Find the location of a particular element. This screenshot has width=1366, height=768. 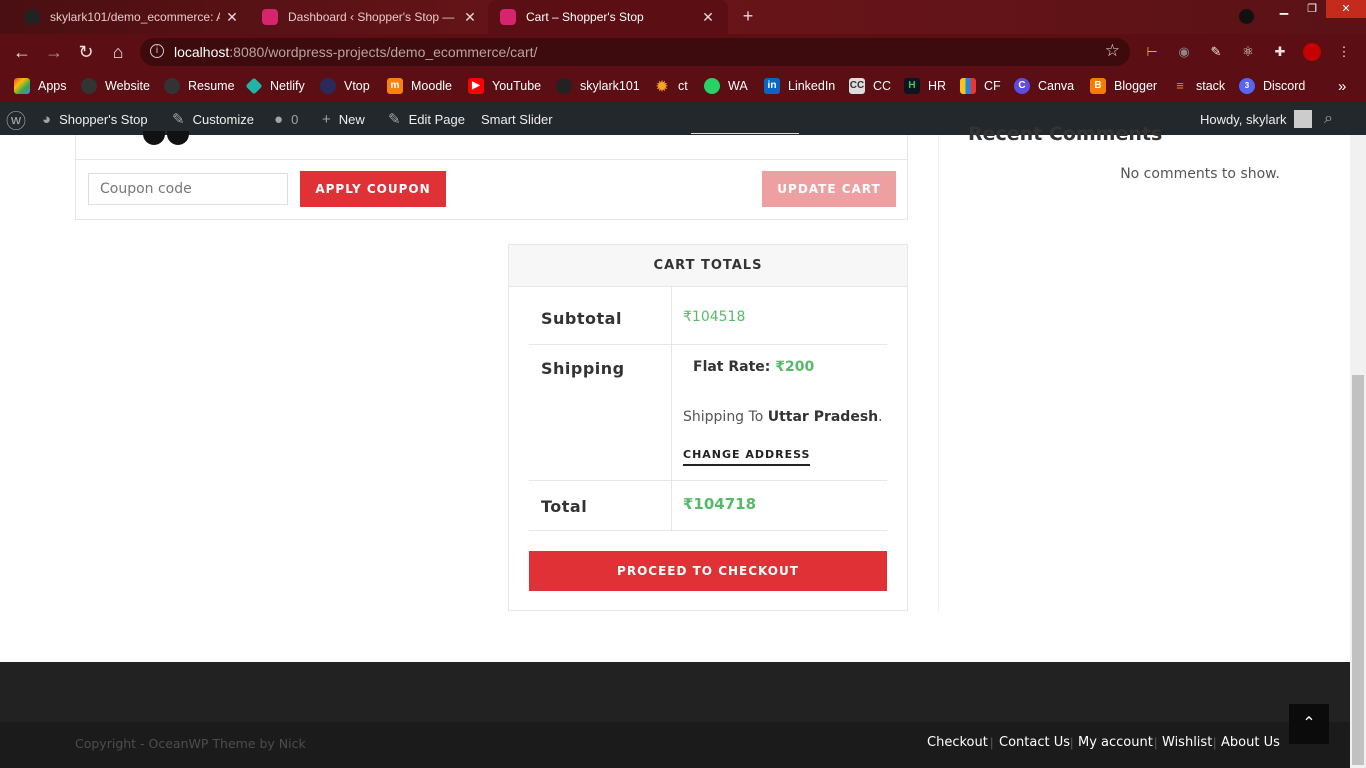

bookmark-netlify: Netlify is located at coordinates (275, 86).